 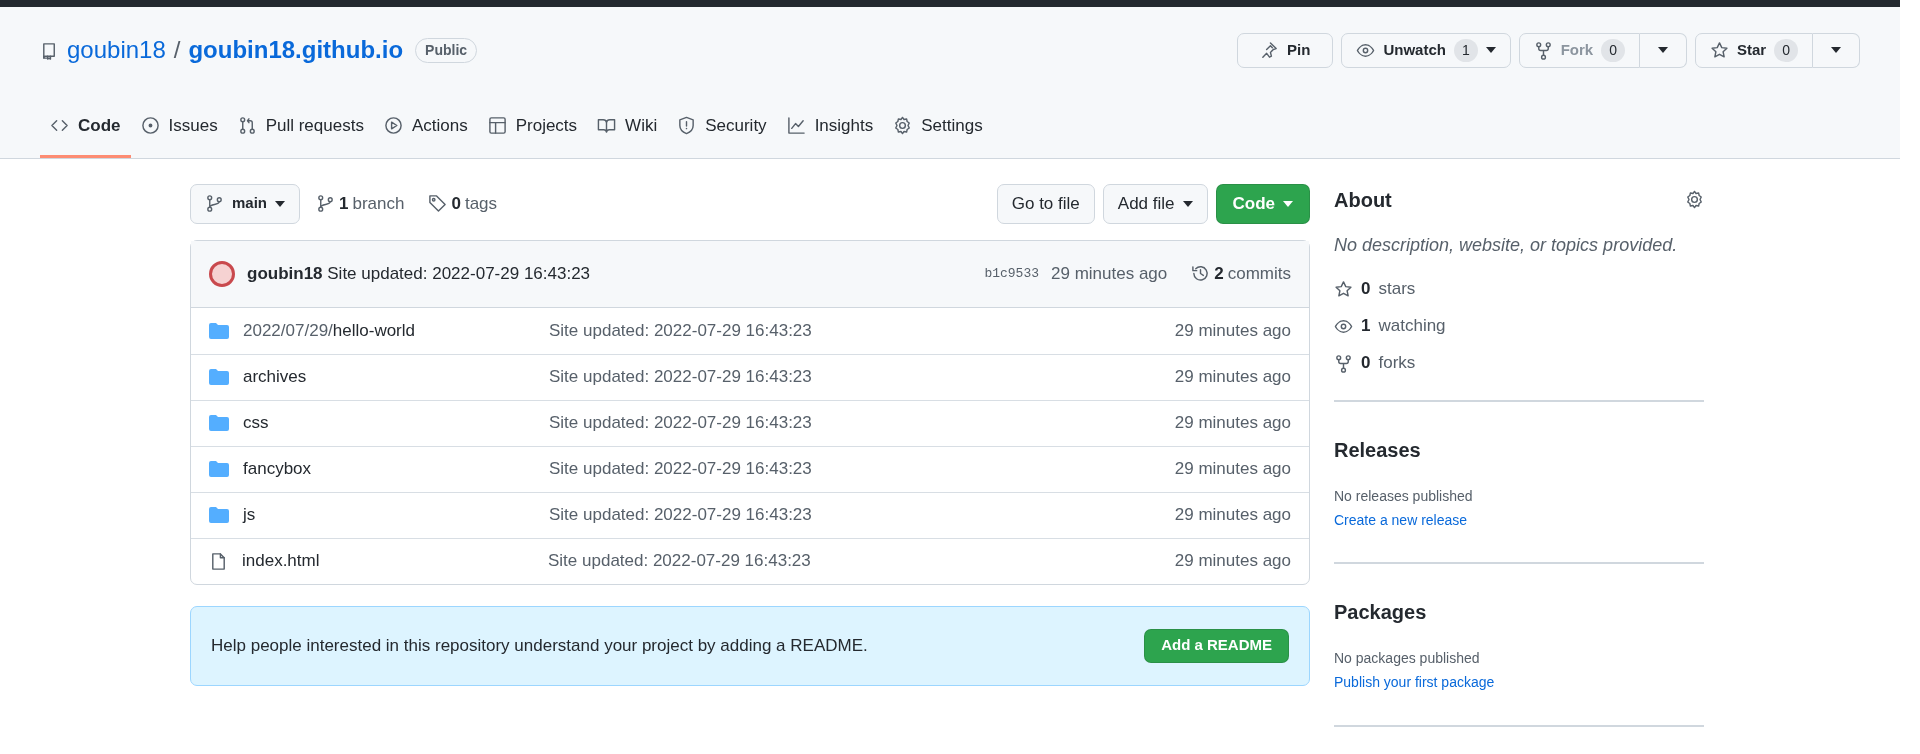 What do you see at coordinates (687, 126) in the screenshot?
I see `shield-icon` at bounding box center [687, 126].